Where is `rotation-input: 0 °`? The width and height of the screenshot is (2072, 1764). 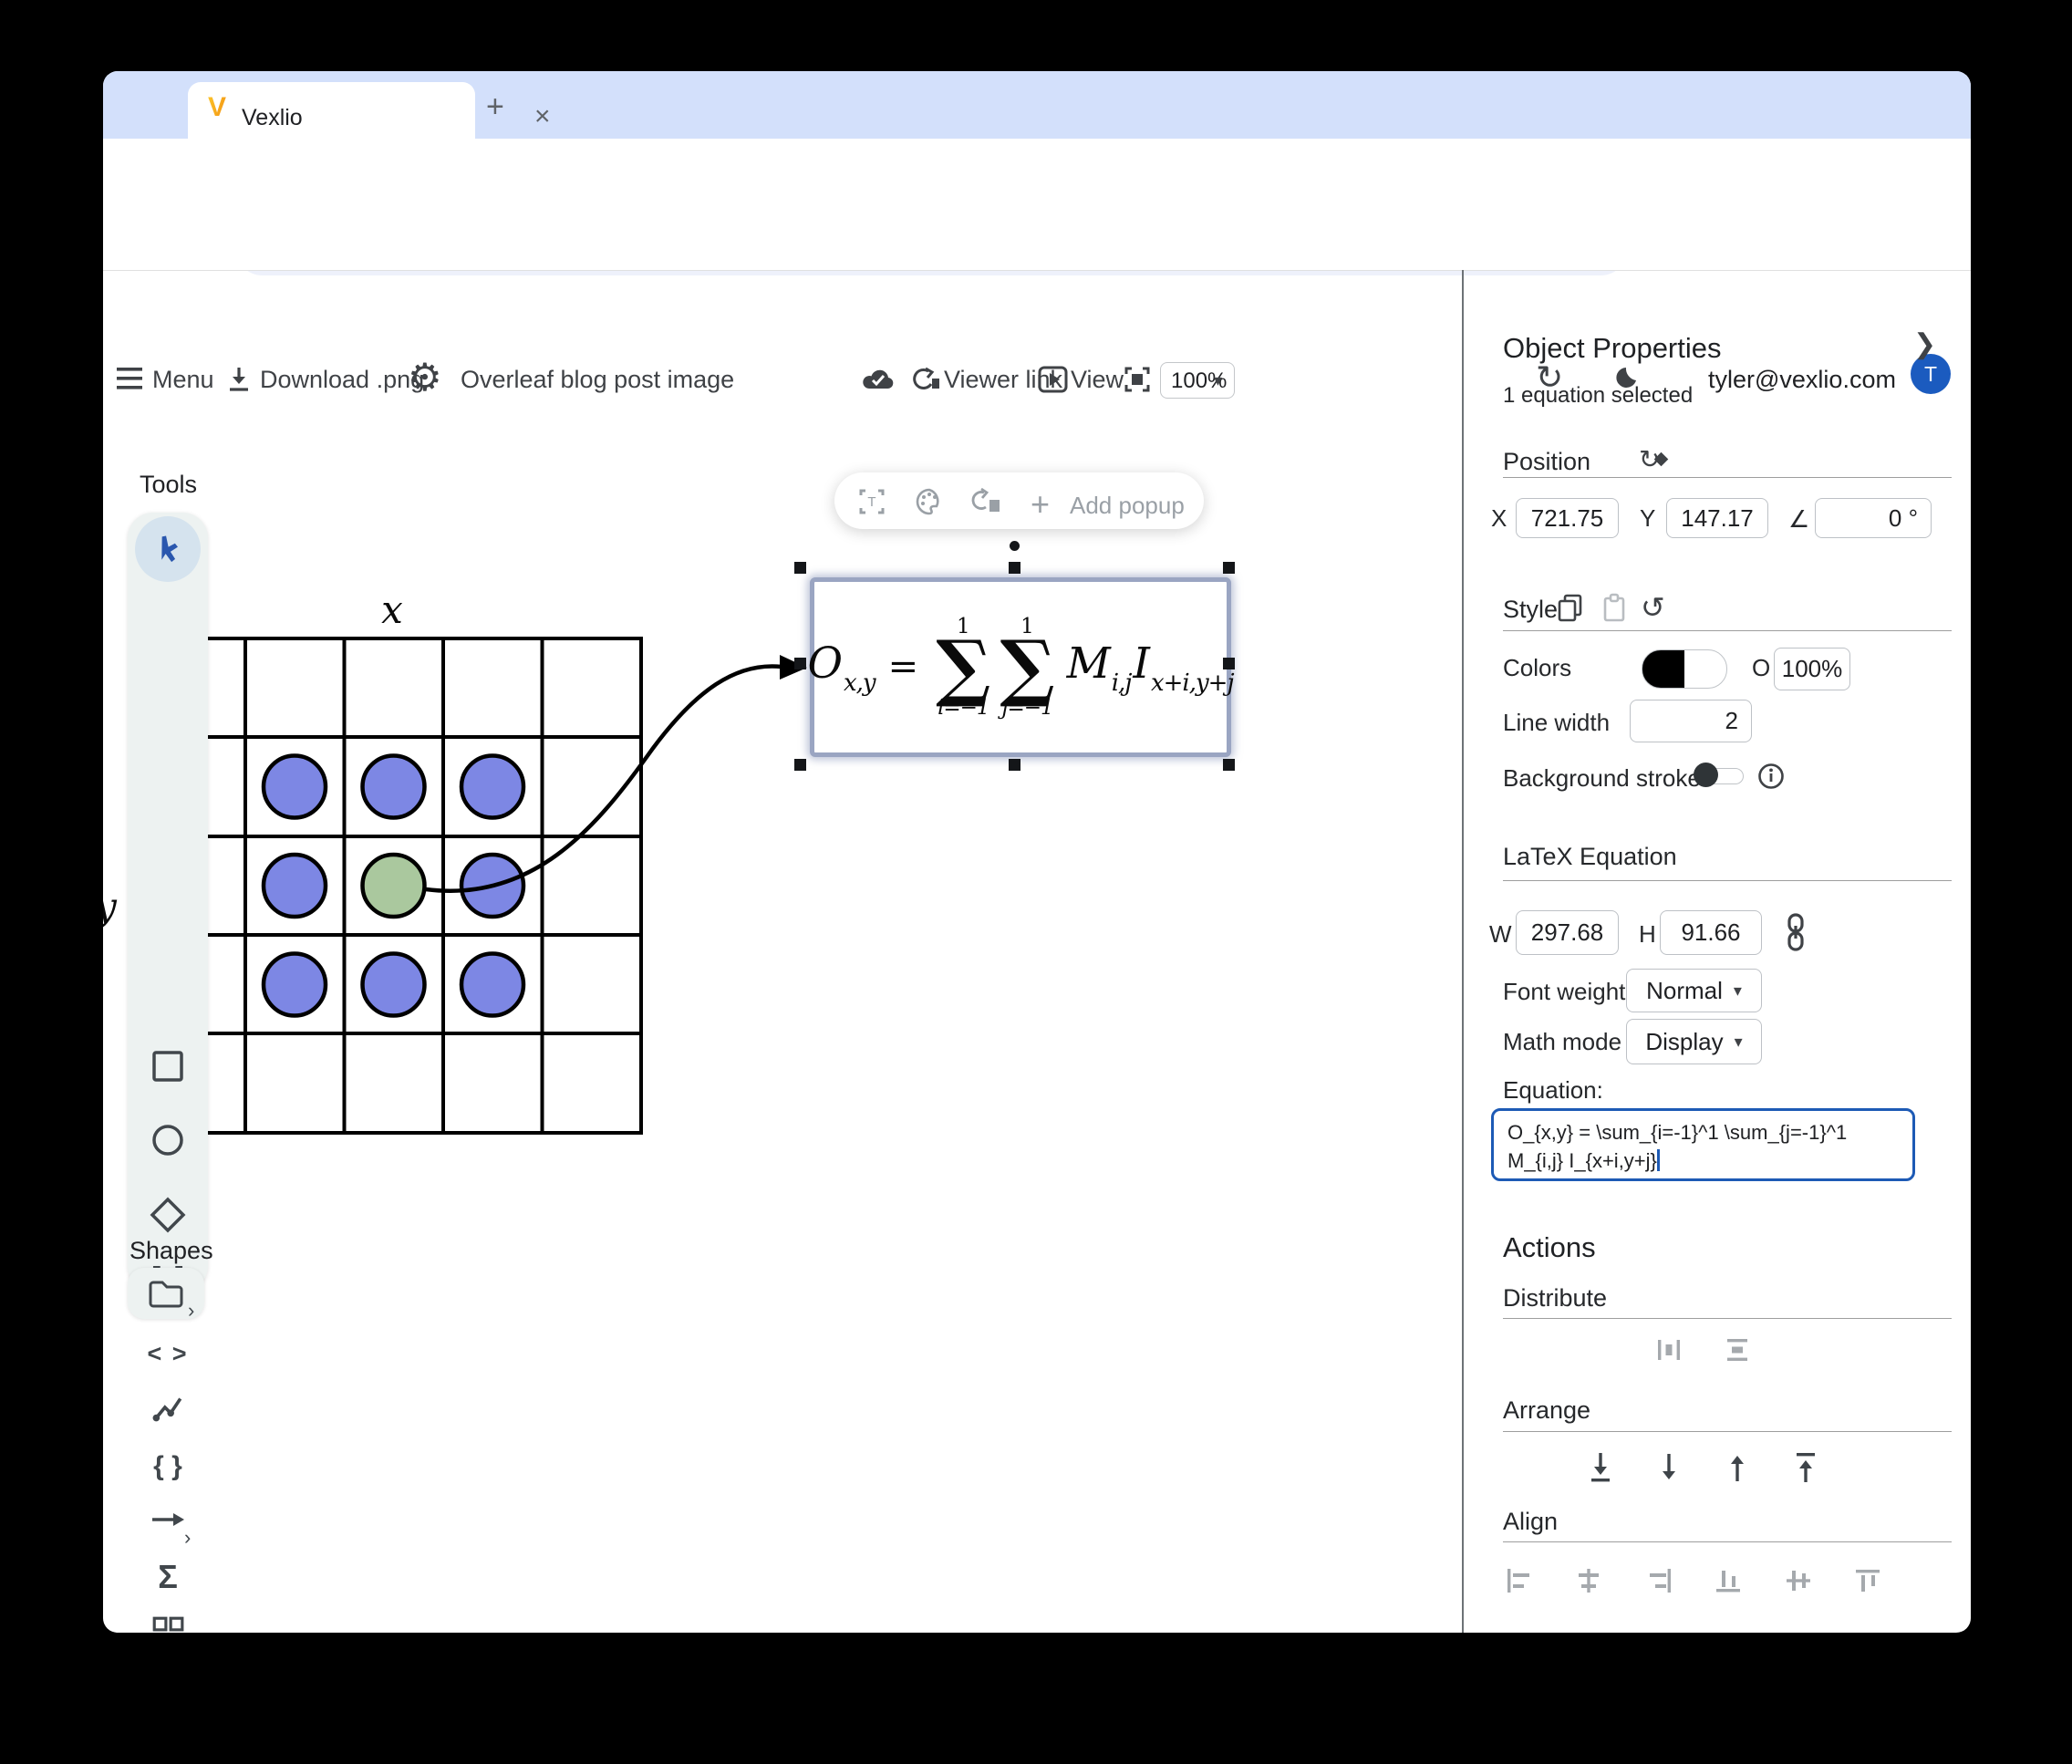
rotation-input: 0 ° is located at coordinates (1873, 518).